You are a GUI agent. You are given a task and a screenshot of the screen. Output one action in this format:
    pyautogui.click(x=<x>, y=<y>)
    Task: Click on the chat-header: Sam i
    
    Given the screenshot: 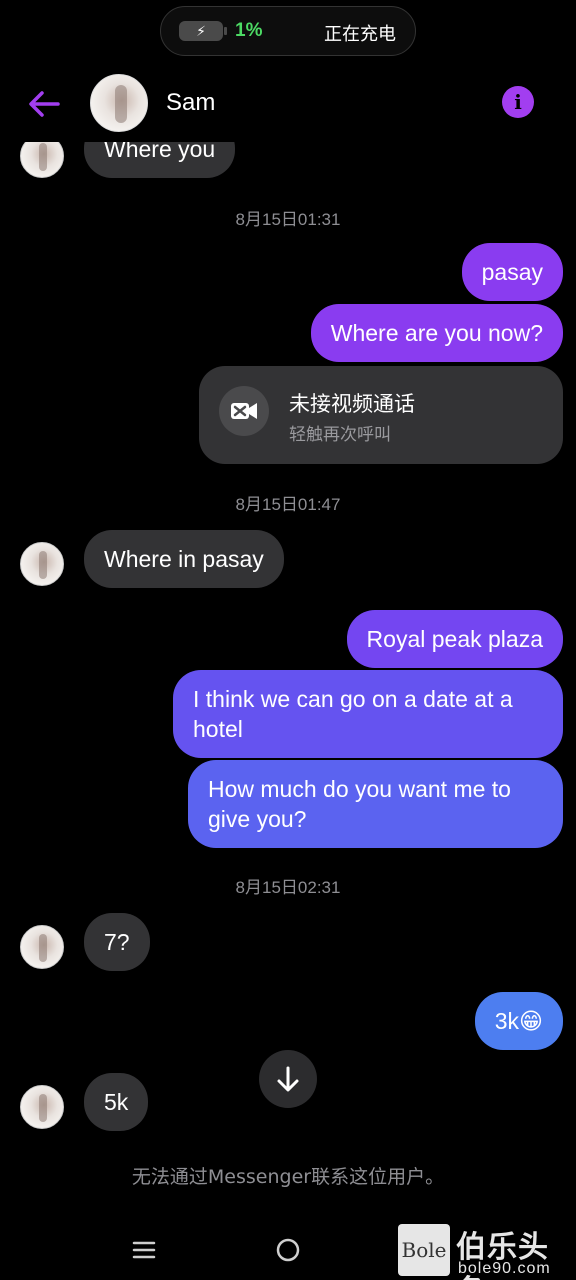 What is the action you would take?
    pyautogui.click(x=288, y=103)
    